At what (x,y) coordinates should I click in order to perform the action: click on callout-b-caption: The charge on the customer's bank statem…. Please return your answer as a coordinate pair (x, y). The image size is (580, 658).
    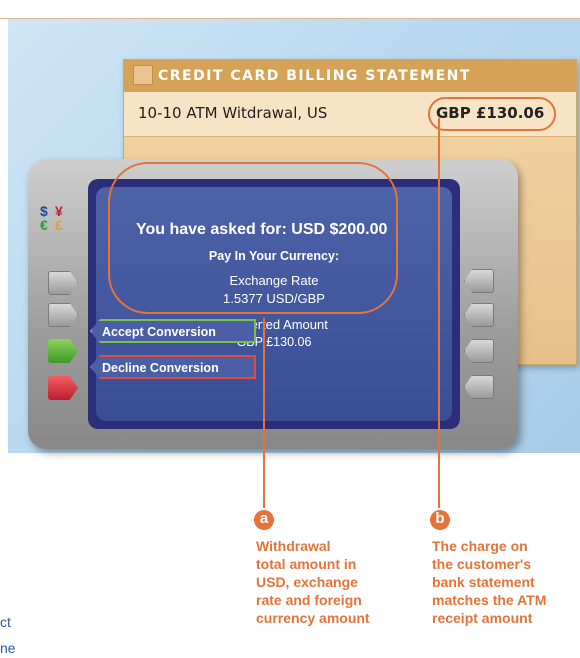
    Looking at the image, I should click on (489, 582).